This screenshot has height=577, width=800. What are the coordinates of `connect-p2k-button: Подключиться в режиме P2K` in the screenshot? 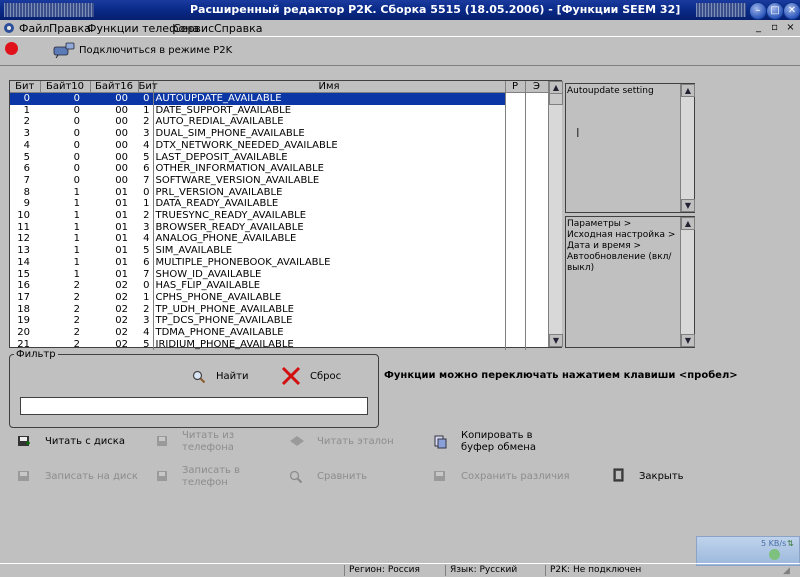 It's located at (155, 50).